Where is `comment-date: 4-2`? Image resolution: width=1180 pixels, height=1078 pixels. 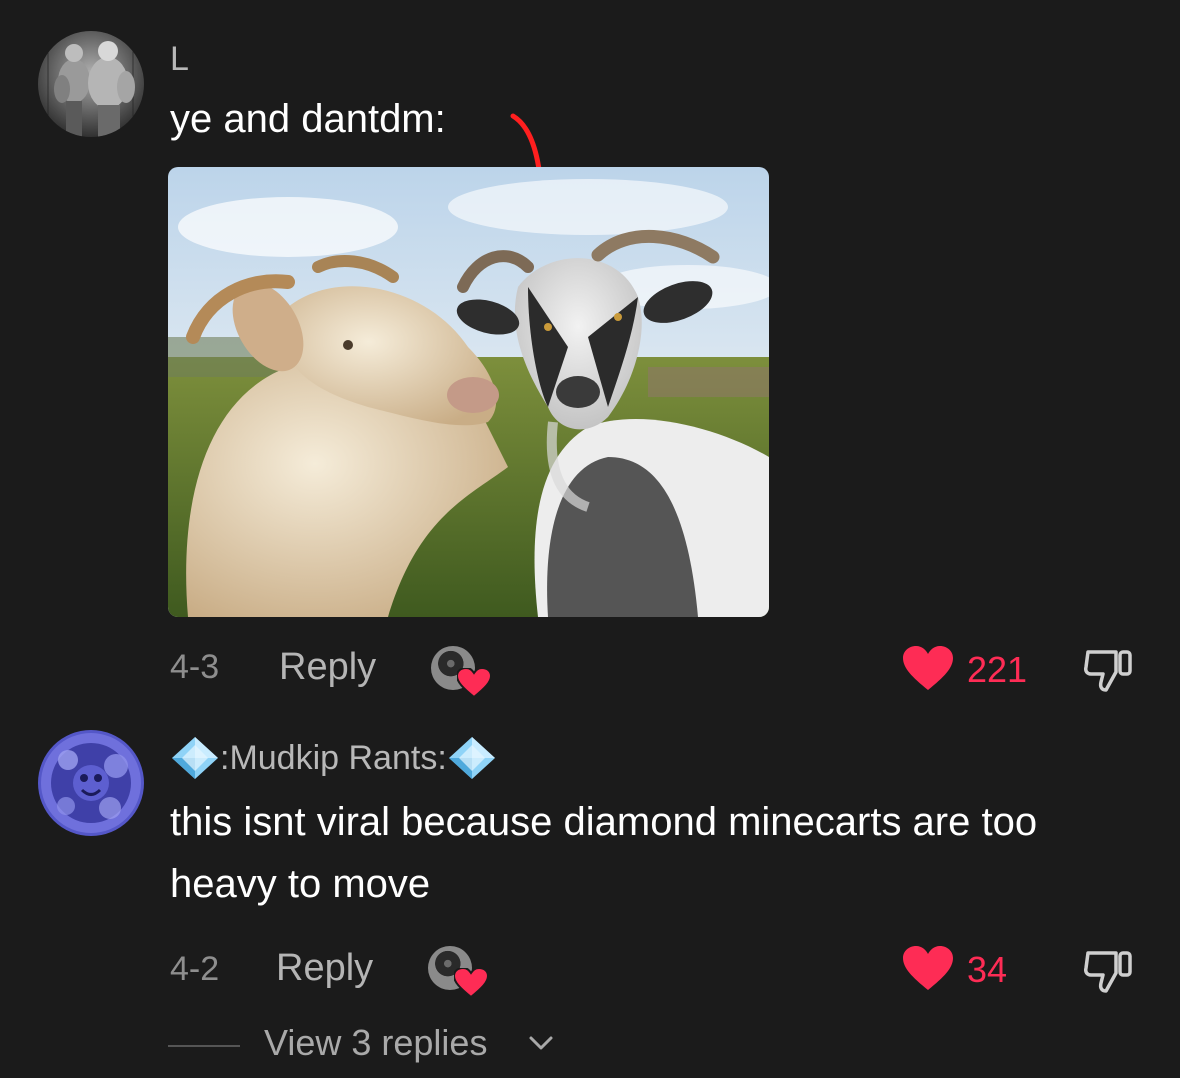
comment-date: 4-2 is located at coordinates (195, 969).